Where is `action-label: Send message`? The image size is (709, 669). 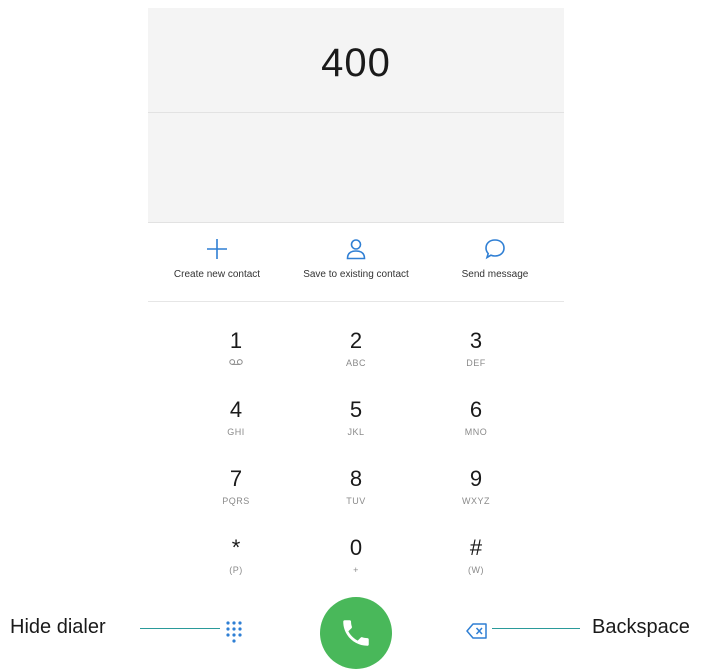 action-label: Send message is located at coordinates (495, 274).